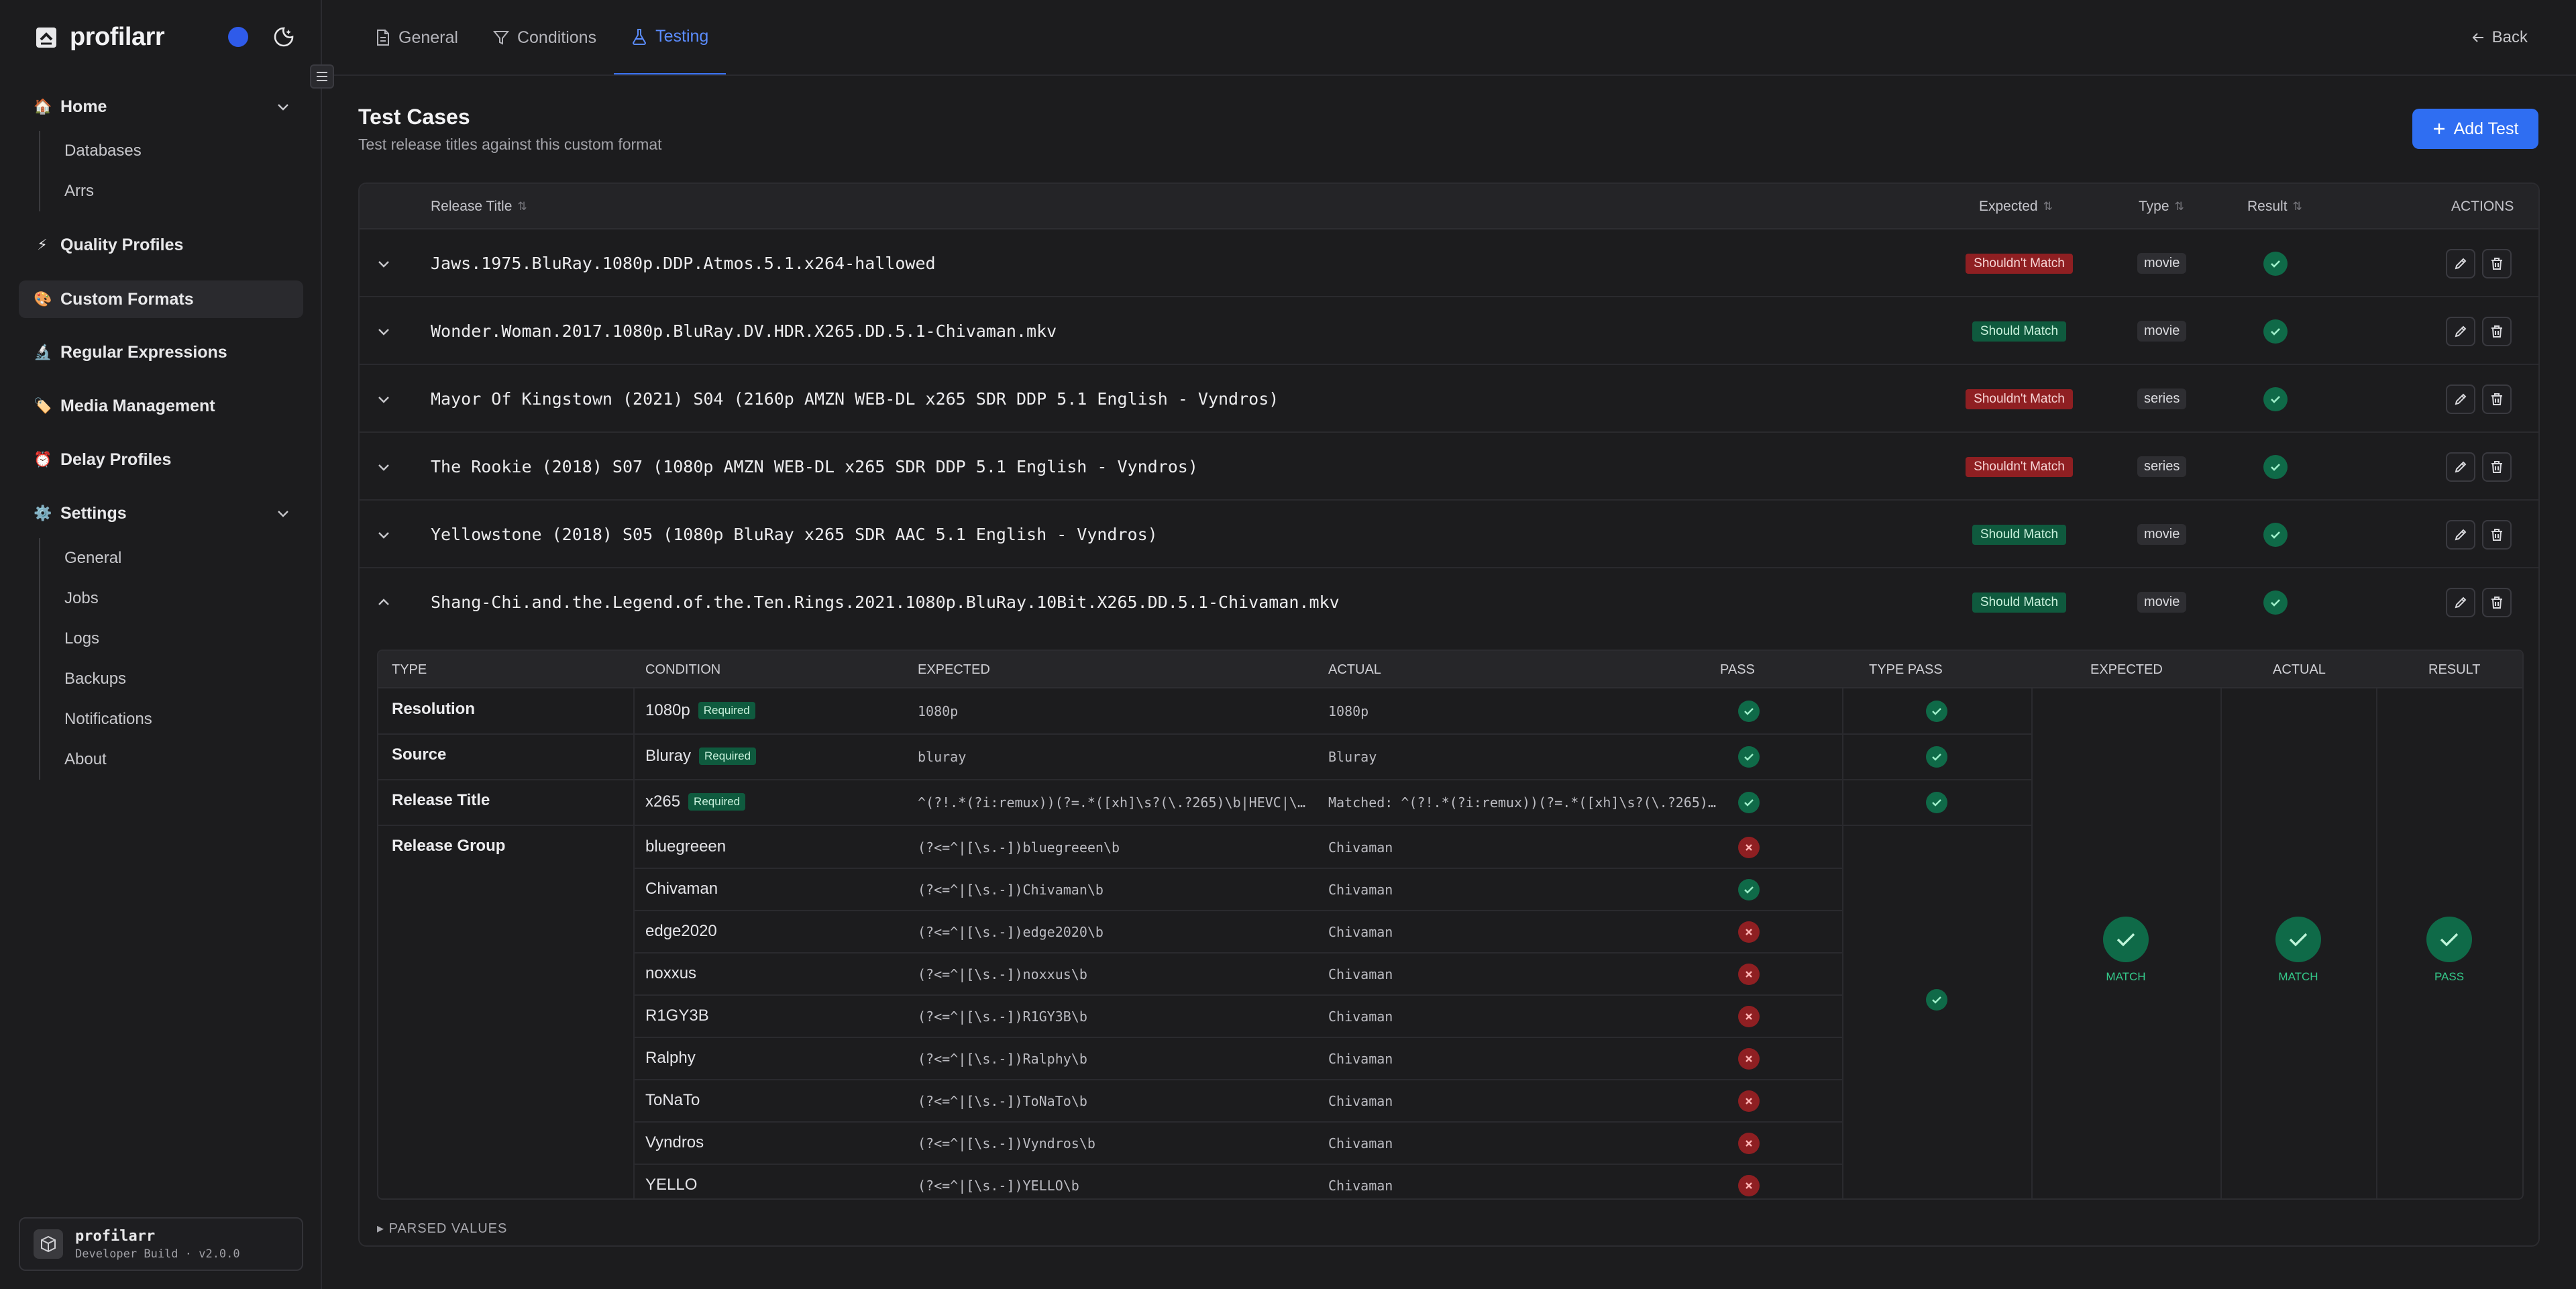 This screenshot has height=1289, width=2576. Describe the element at coordinates (161, 460) in the screenshot. I see `nav-delay-profiles: ⏰ Delay Profiles` at that location.